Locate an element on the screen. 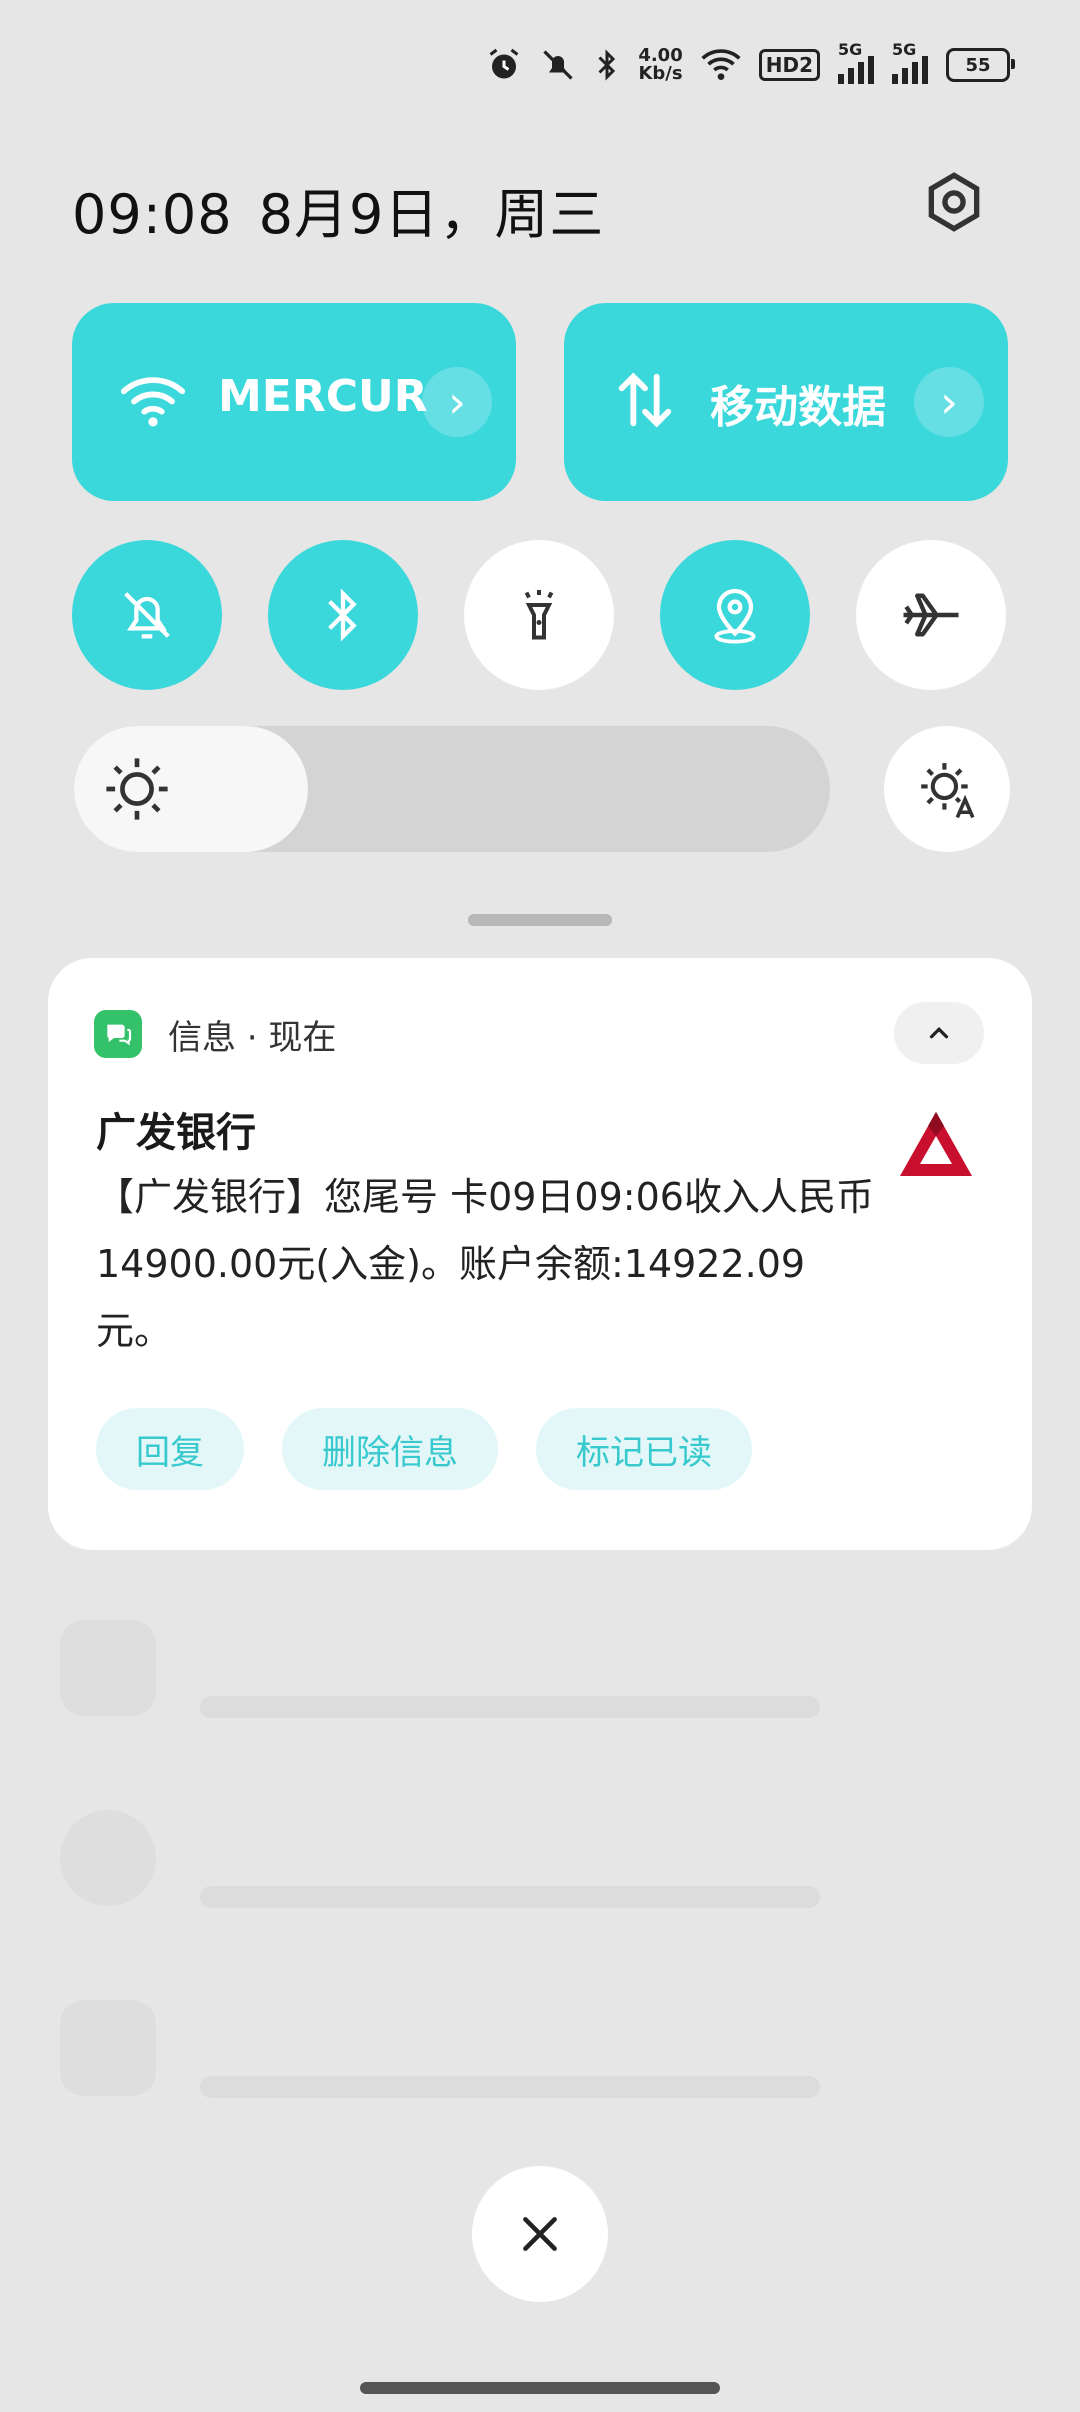 Image resolution: width=1080 pixels, height=2412 pixels. sun-icon is located at coordinates (137, 789).